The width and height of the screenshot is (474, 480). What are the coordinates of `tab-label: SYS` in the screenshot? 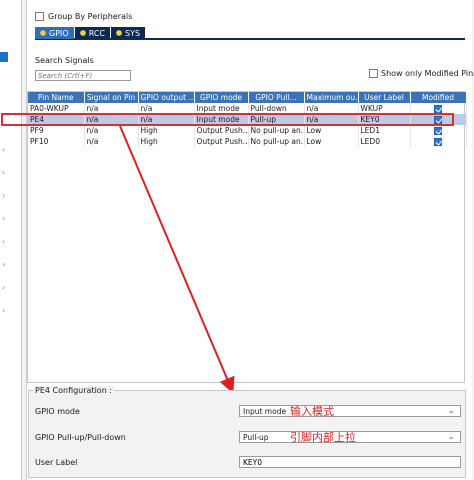 It's located at (133, 33).